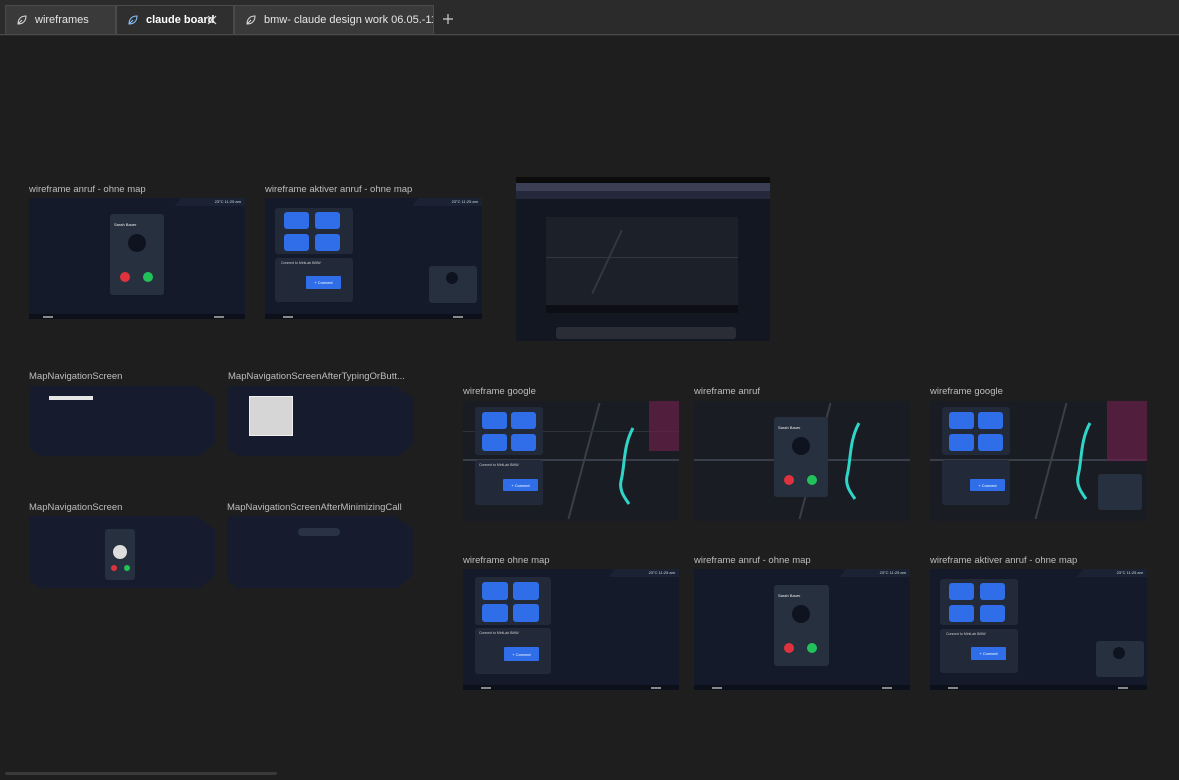  I want to click on close-icon, so click(212, 20).